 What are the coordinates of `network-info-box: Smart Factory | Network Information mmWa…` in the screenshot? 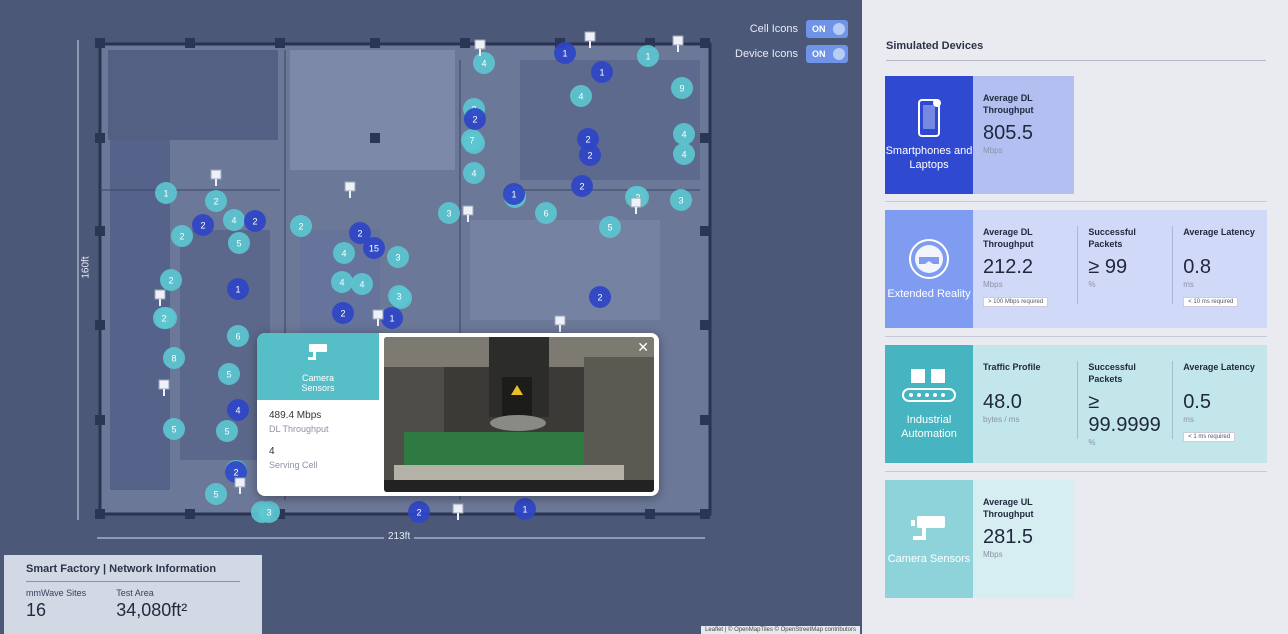 It's located at (133, 594).